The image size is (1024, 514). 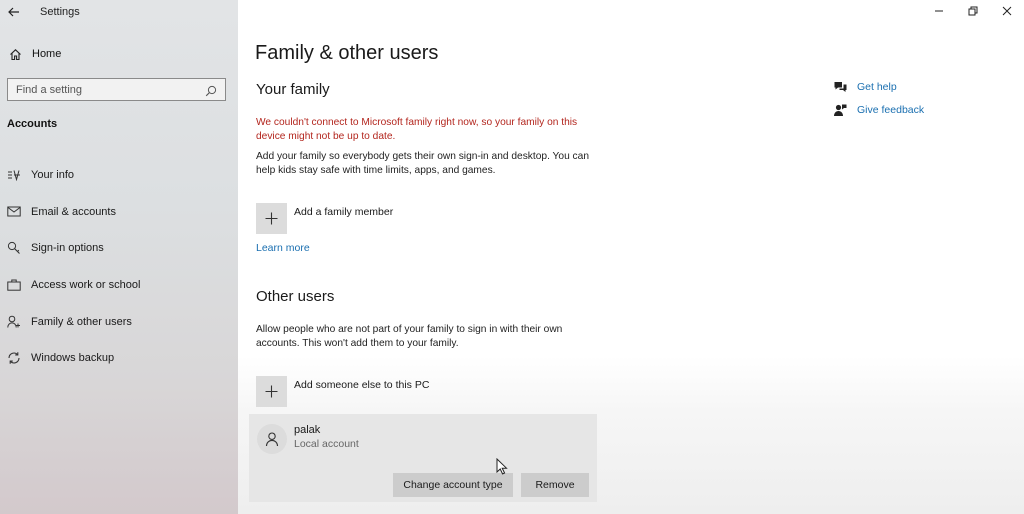 What do you see at coordinates (119, 358) in the screenshot?
I see `sidebar-item-windows-backup: Windows backup` at bounding box center [119, 358].